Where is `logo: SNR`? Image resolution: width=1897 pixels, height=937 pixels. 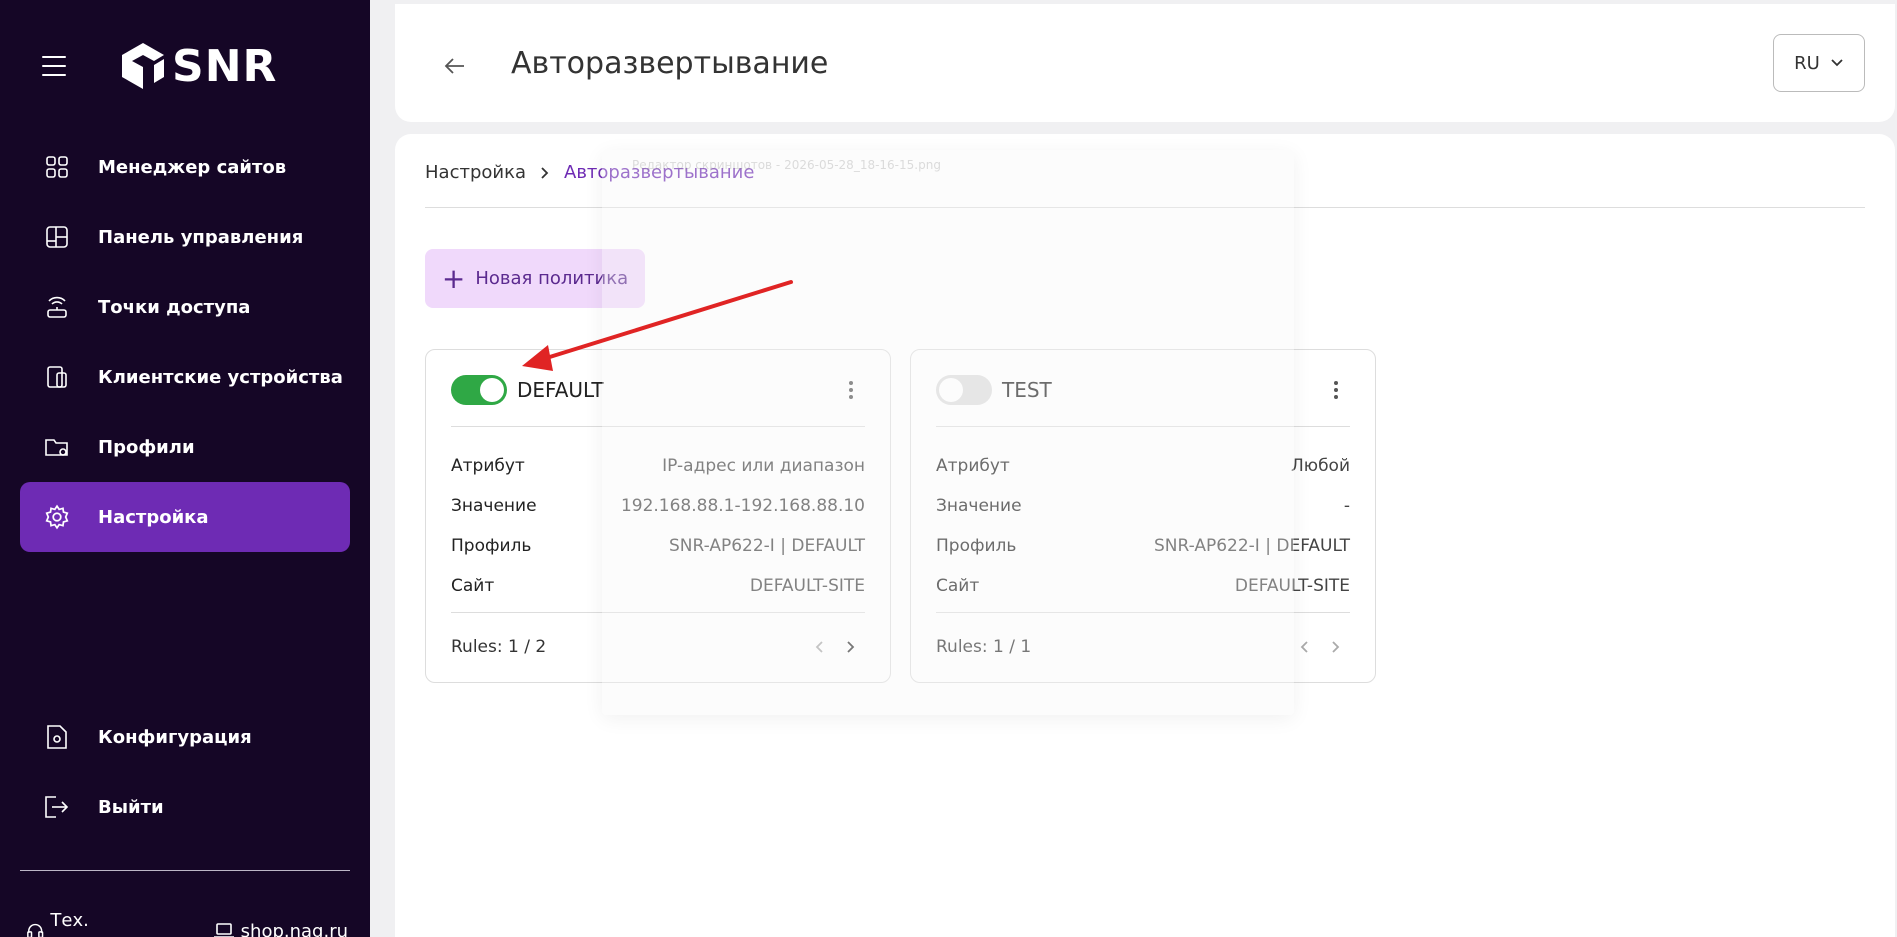
logo: SNR is located at coordinates (198, 66).